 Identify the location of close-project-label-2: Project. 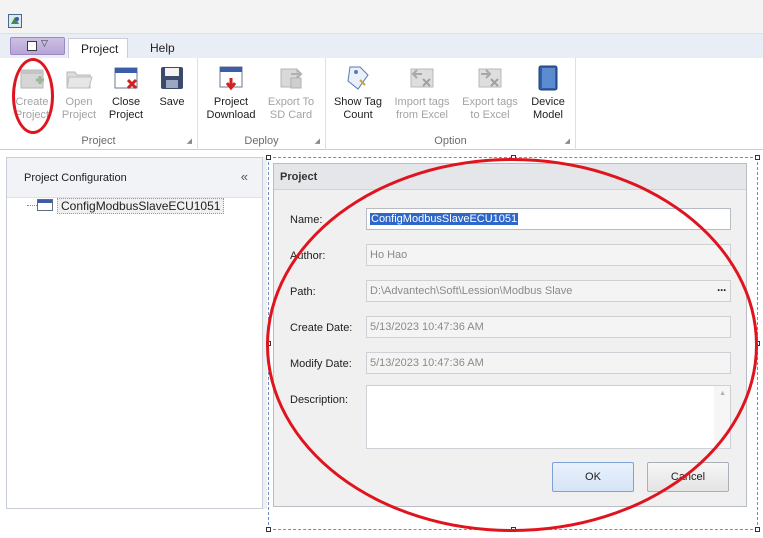
(126, 115).